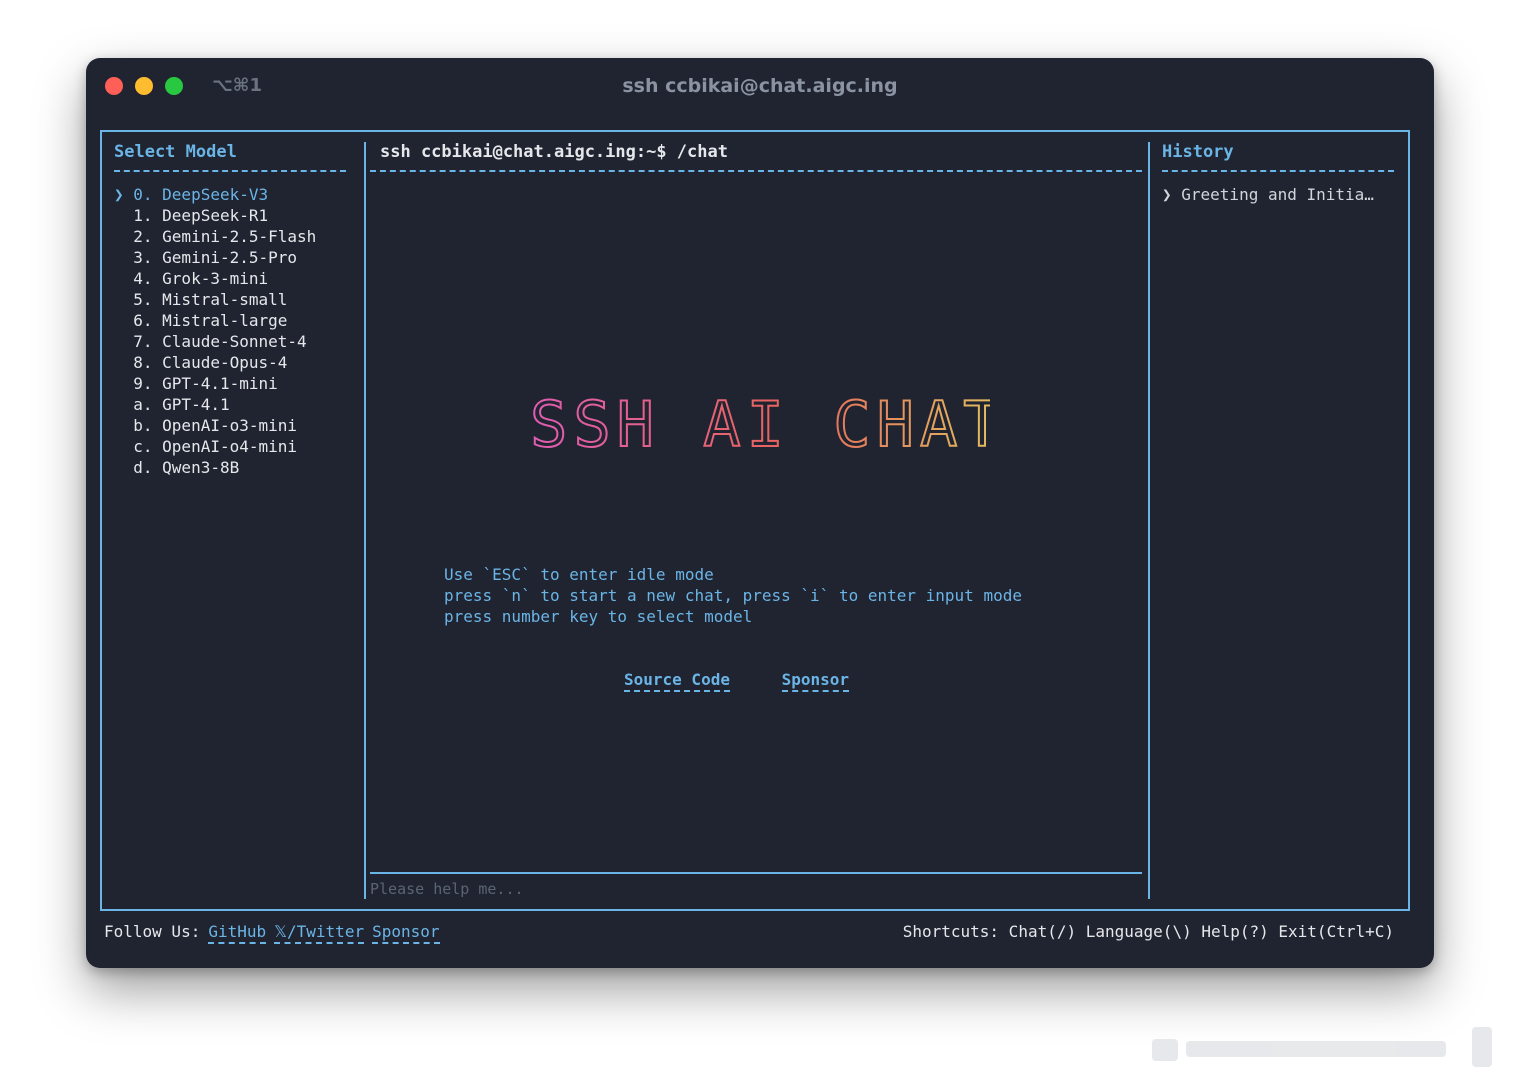 The height and width of the screenshot is (1080, 1519). Describe the element at coordinates (319, 933) in the screenshot. I see `twitter-link: 𝕏/Twitter` at that location.